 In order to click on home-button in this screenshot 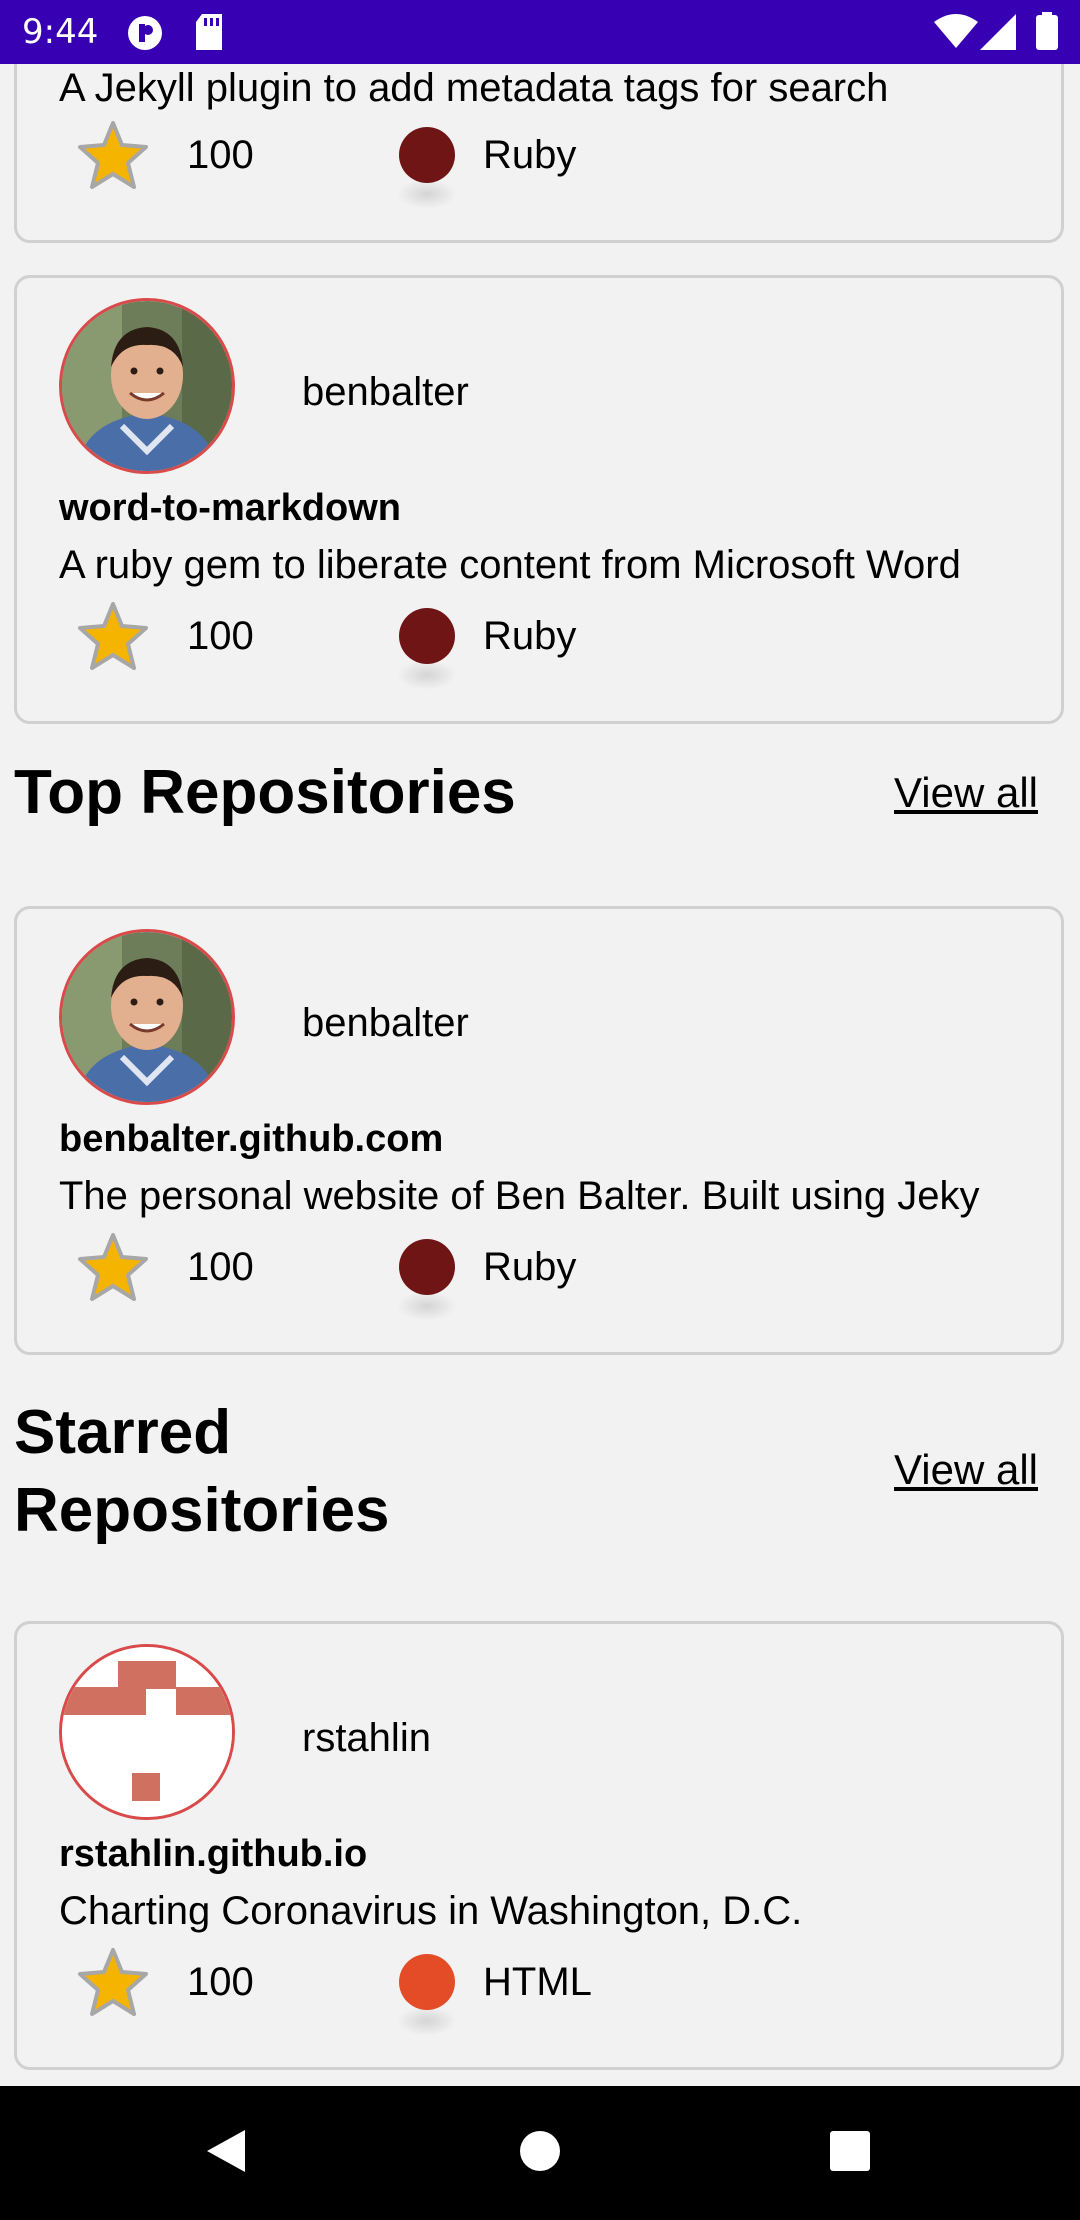, I will do `click(540, 2153)`.